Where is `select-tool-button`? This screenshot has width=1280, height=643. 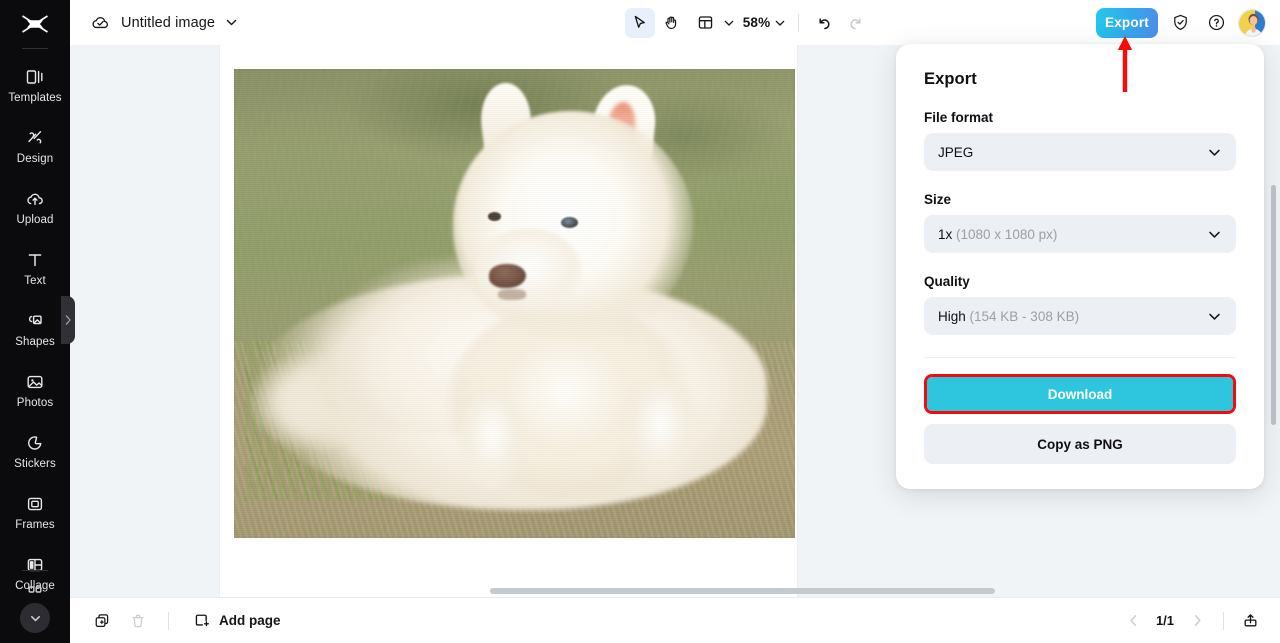
select-tool-button is located at coordinates (639, 22).